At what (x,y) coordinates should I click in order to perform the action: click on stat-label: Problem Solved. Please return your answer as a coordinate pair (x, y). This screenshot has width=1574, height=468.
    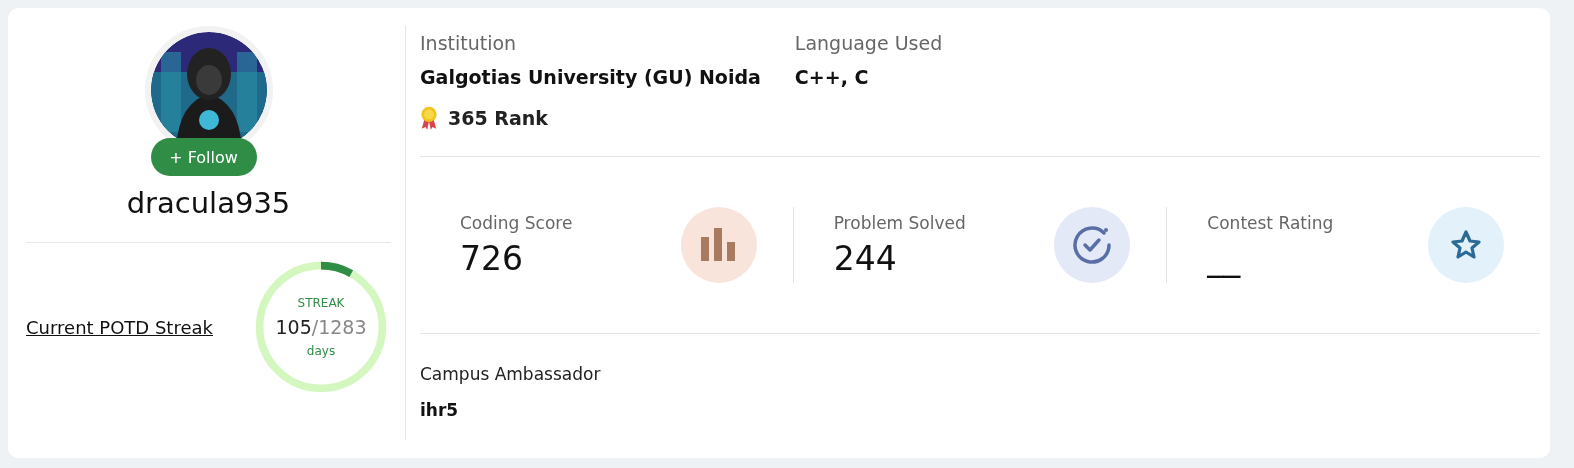
    Looking at the image, I should click on (899, 222).